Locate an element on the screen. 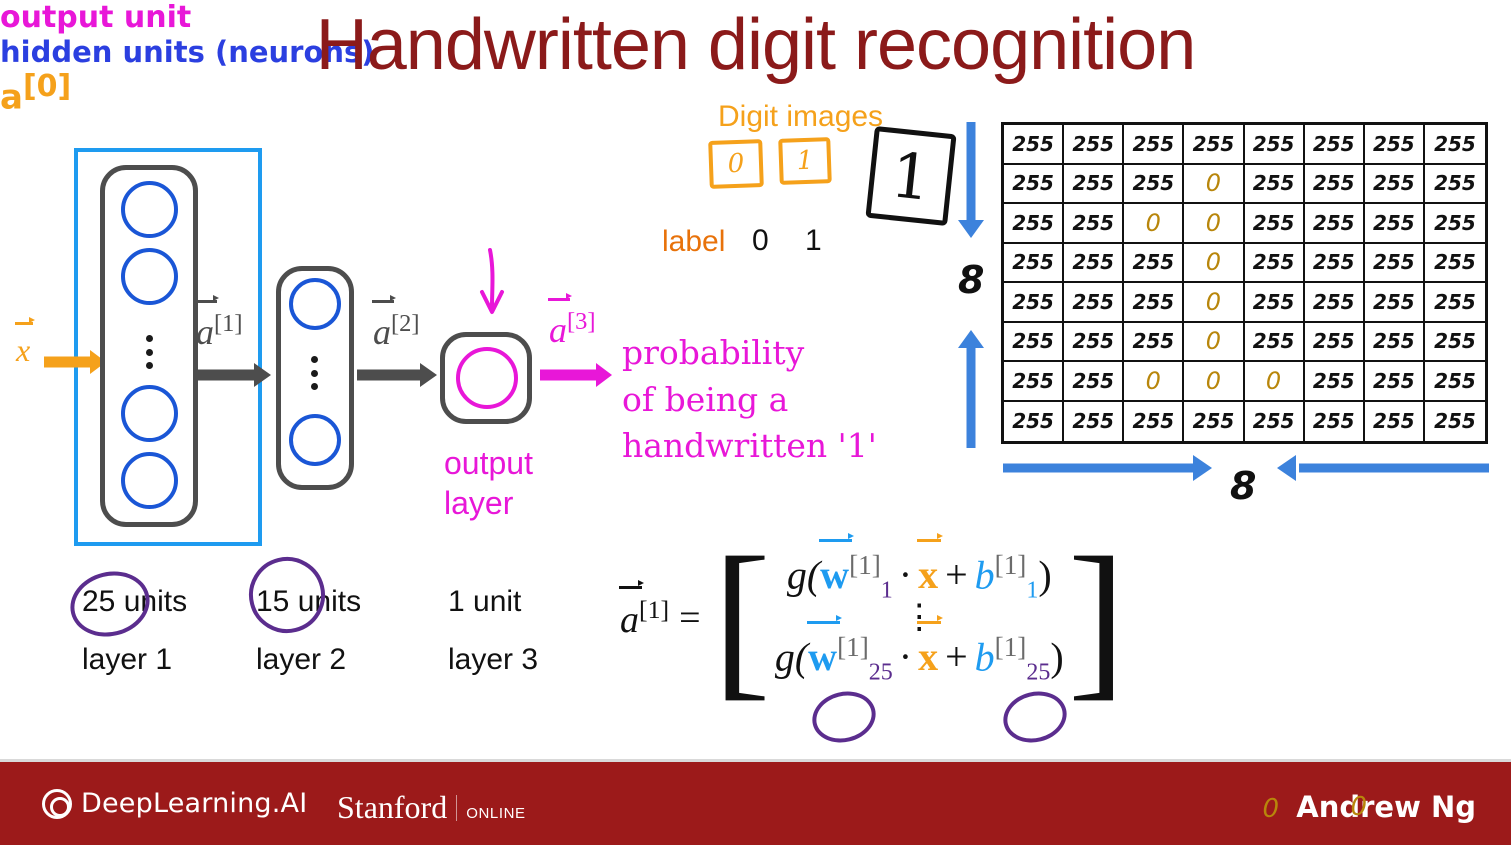  matrix-cell-r7-c2: 255 is located at coordinates (1094, 382).